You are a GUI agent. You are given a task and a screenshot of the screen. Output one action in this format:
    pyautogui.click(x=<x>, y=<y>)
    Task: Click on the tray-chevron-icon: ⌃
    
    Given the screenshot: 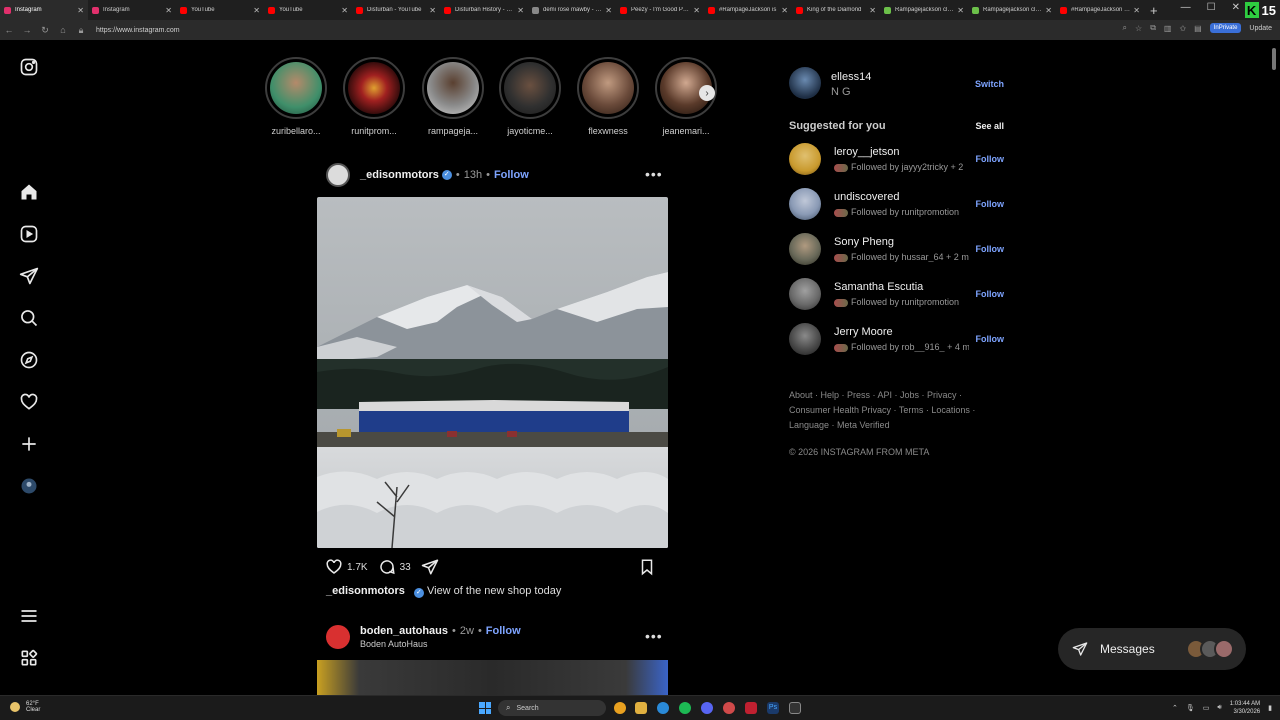 What is the action you would take?
    pyautogui.click(x=1175, y=708)
    